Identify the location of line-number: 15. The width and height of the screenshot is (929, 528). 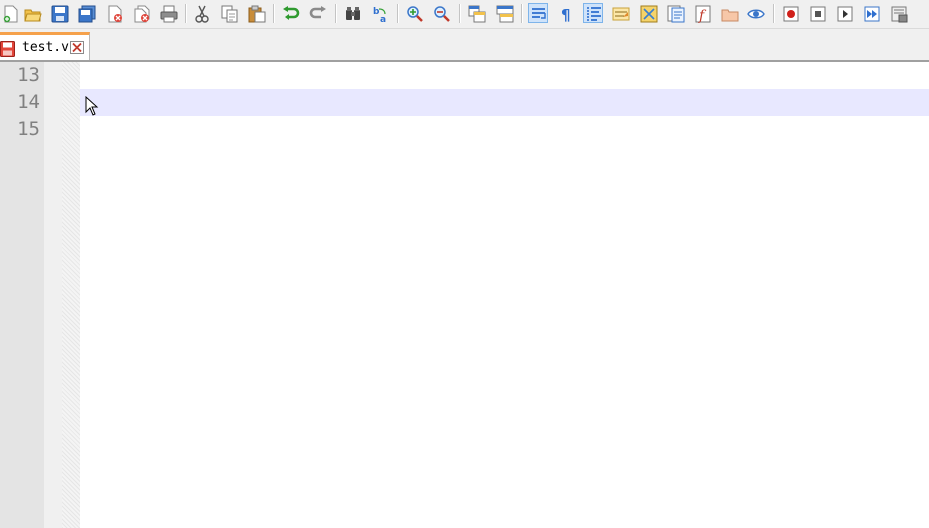
(28, 129).